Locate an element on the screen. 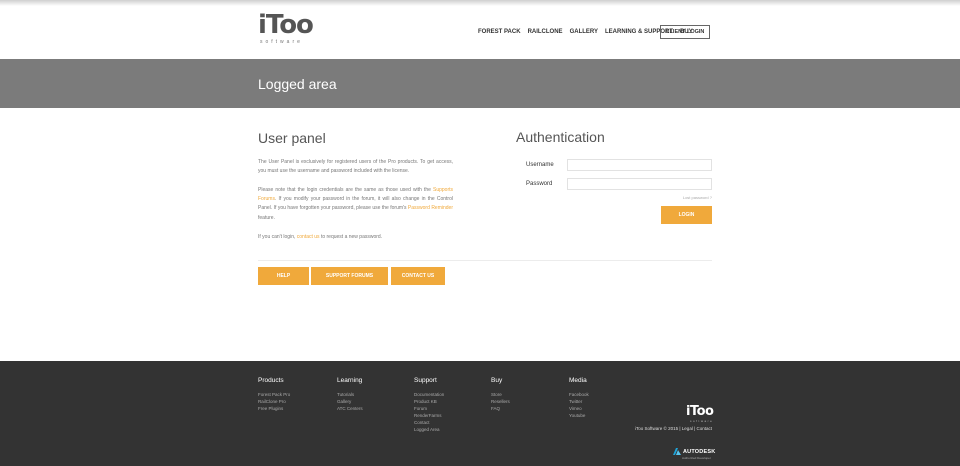 The height and width of the screenshot is (466, 960). autodesk-badge: AUTODESK is located at coordinates (694, 451).